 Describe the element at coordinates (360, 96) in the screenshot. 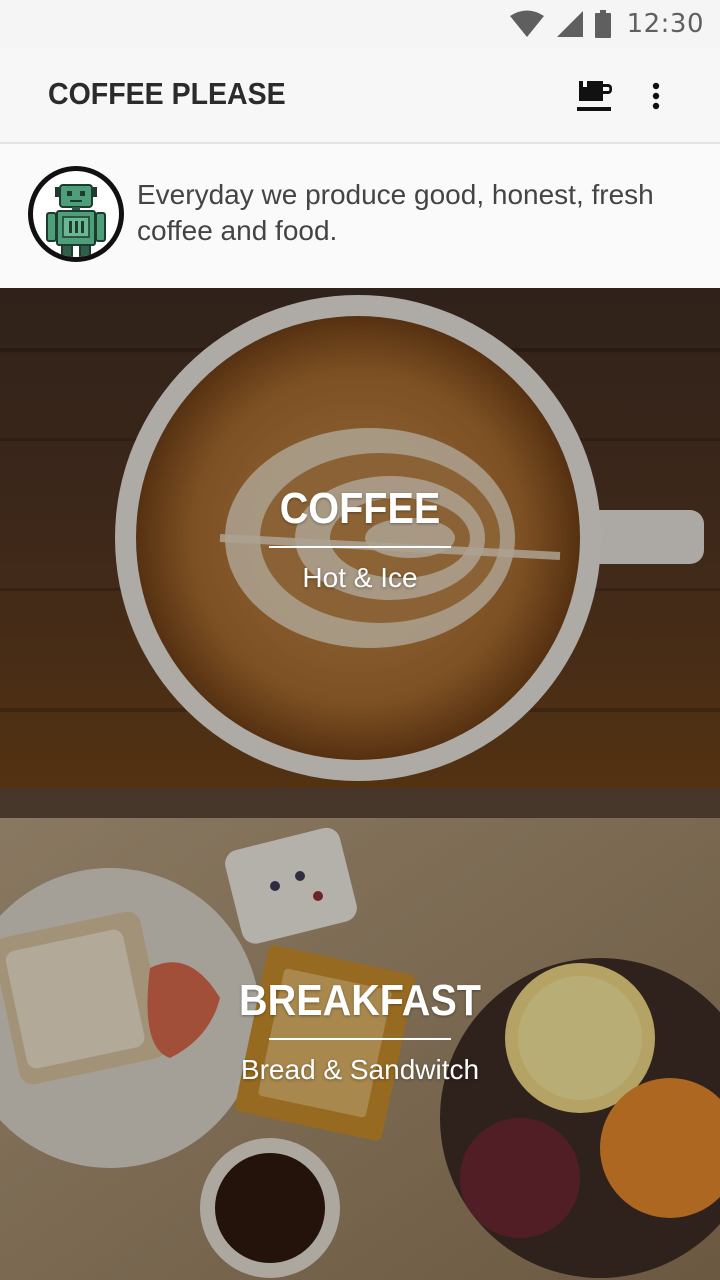

I see `app-toolbar: COFFEE PLEASE` at that location.